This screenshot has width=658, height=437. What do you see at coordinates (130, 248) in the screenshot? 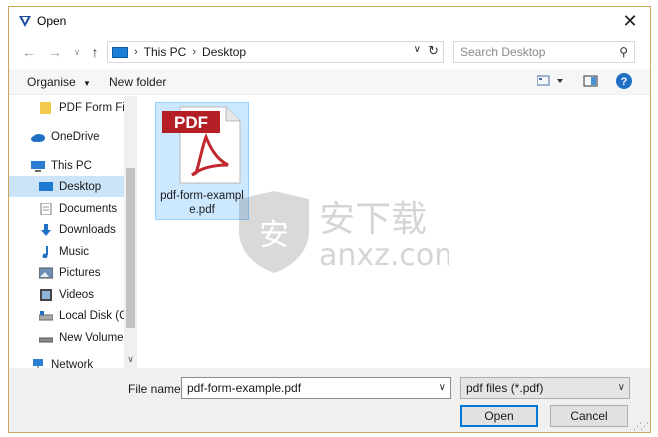
I see `scrollbar-thumb` at bounding box center [130, 248].